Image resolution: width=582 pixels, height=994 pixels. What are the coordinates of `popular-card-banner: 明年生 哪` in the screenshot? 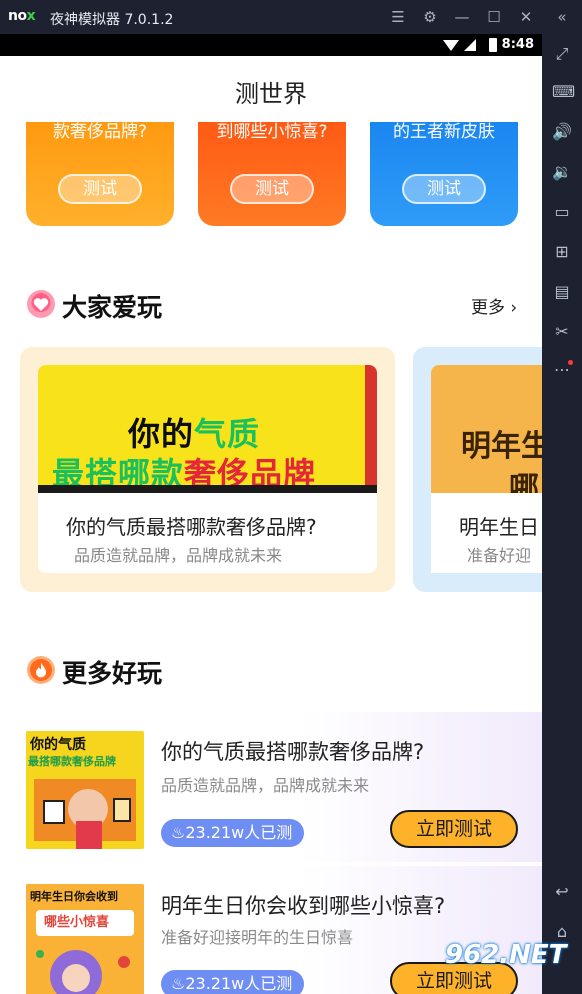 It's located at (486, 435).